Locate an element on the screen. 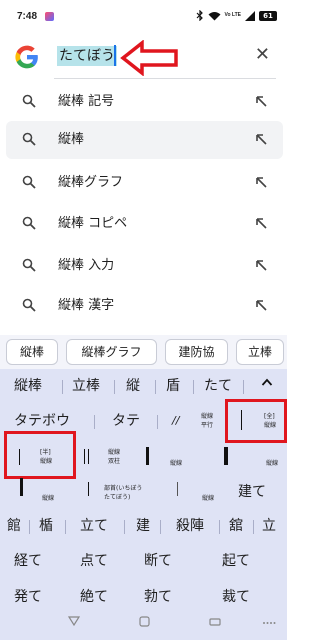 The height and width of the screenshot is (640, 320). back-icon is located at coordinates (74, 621).